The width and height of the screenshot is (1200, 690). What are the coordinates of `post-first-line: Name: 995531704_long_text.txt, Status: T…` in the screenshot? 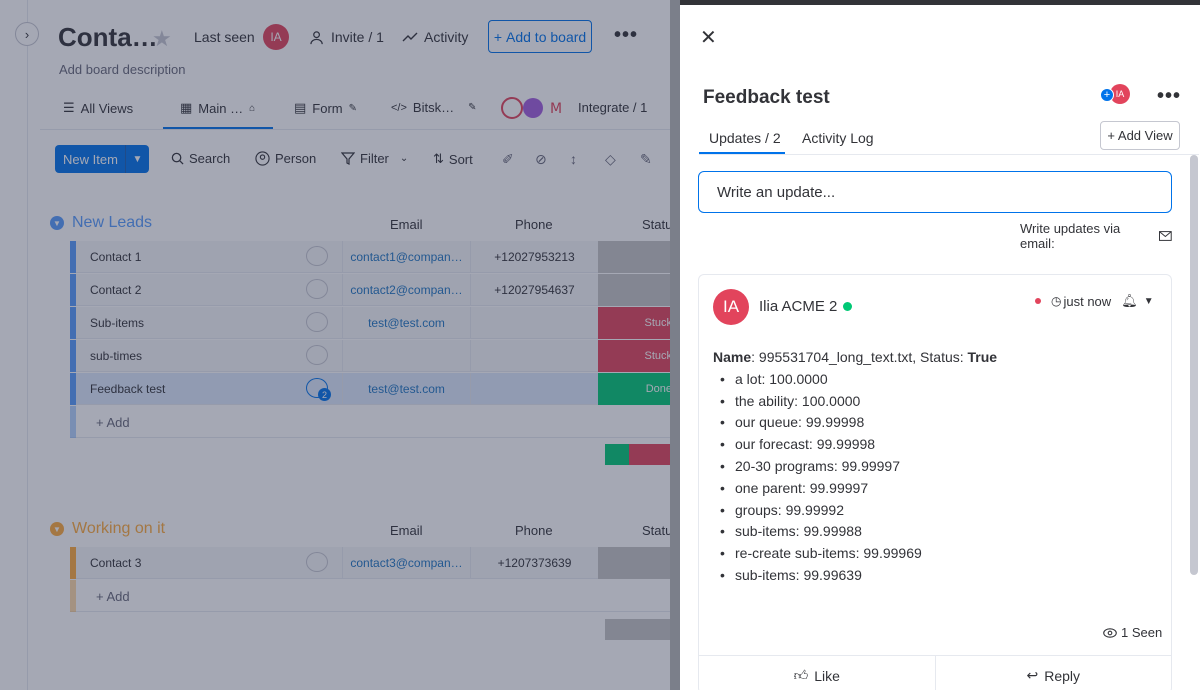 It's located at (855, 358).